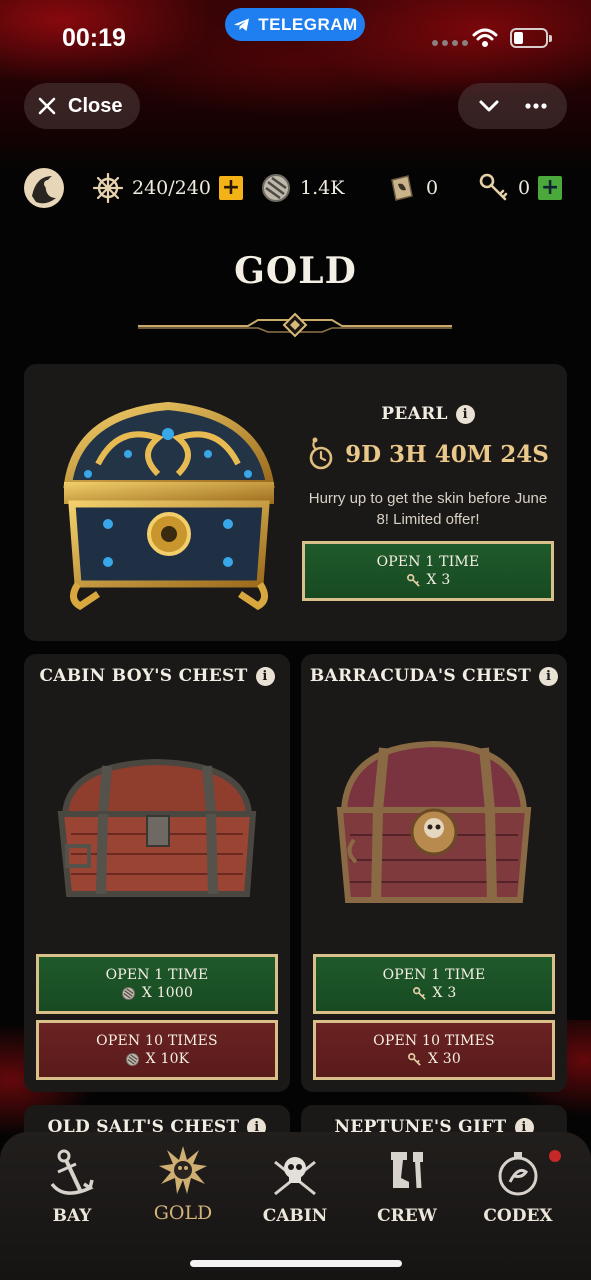  I want to click on barracudas-chest-title: BARRACUDA'S CHEST i, so click(434, 676).